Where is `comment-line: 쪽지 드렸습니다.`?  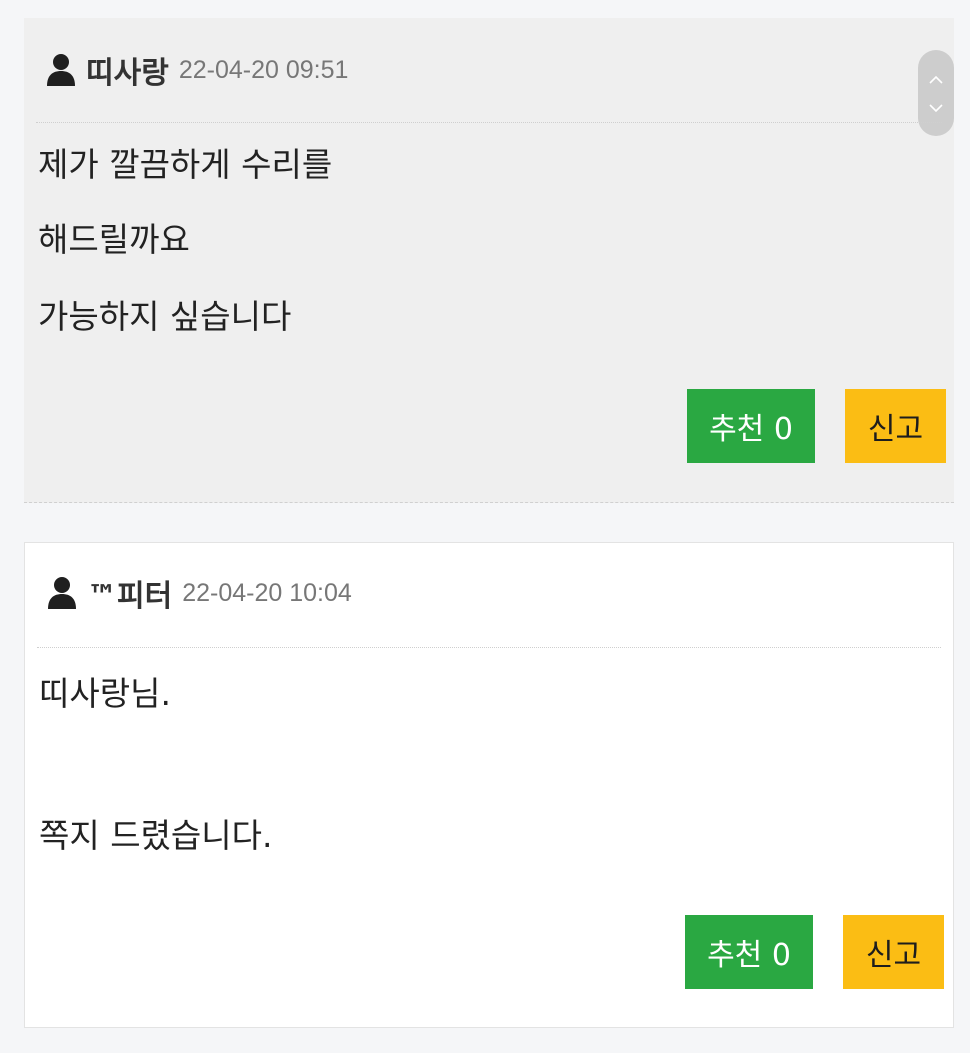 comment-line: 쪽지 드렸습니다. is located at coordinates (156, 835).